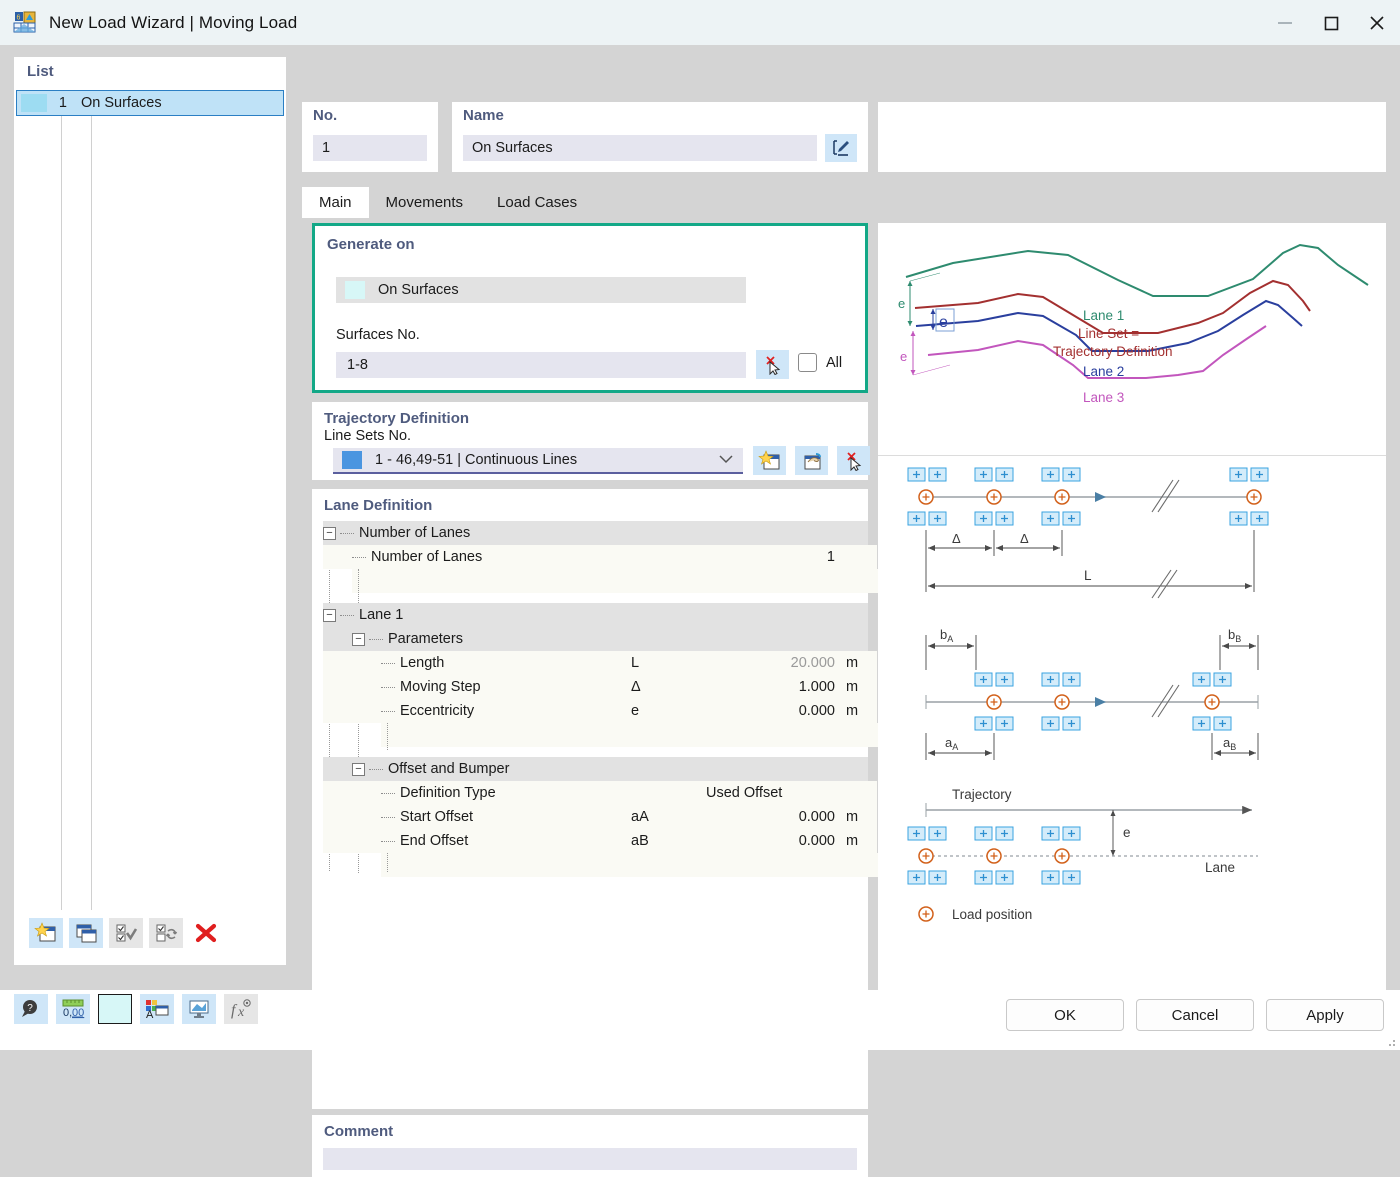 This screenshot has height=1177, width=1400. I want to click on list-panel: List 1 On Surfaces, so click(150, 511).